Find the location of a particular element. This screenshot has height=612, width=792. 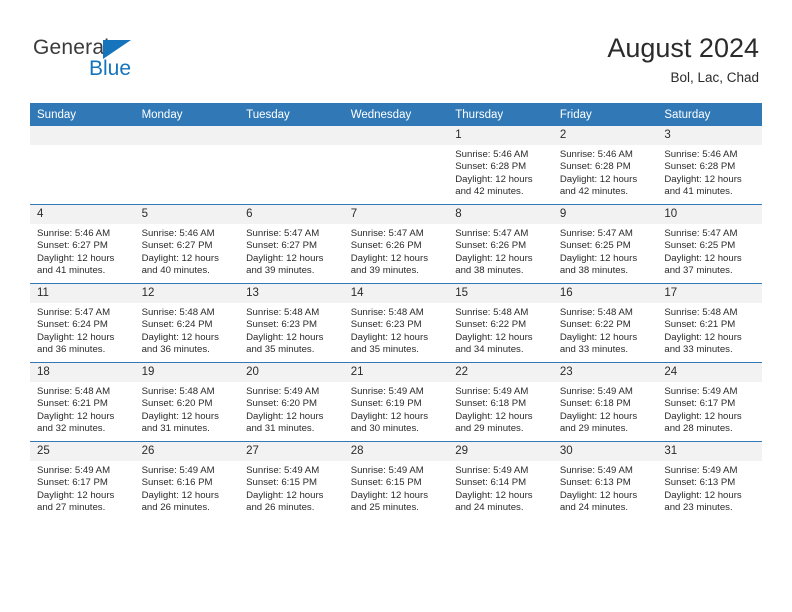

day-number: 12 is located at coordinates (187, 293).